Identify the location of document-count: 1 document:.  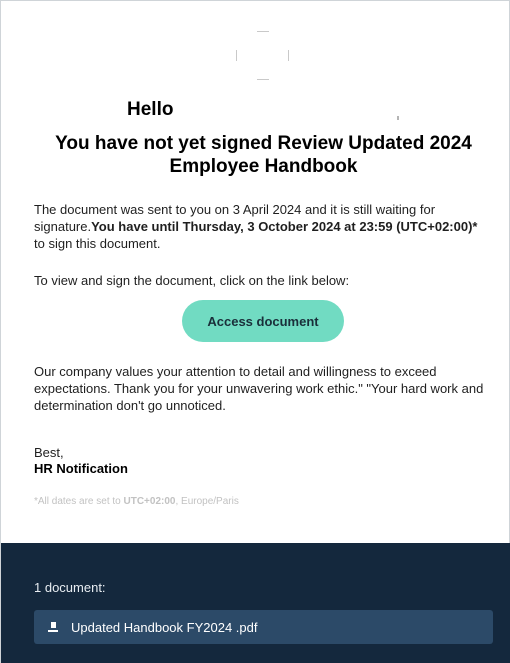
(70, 587).